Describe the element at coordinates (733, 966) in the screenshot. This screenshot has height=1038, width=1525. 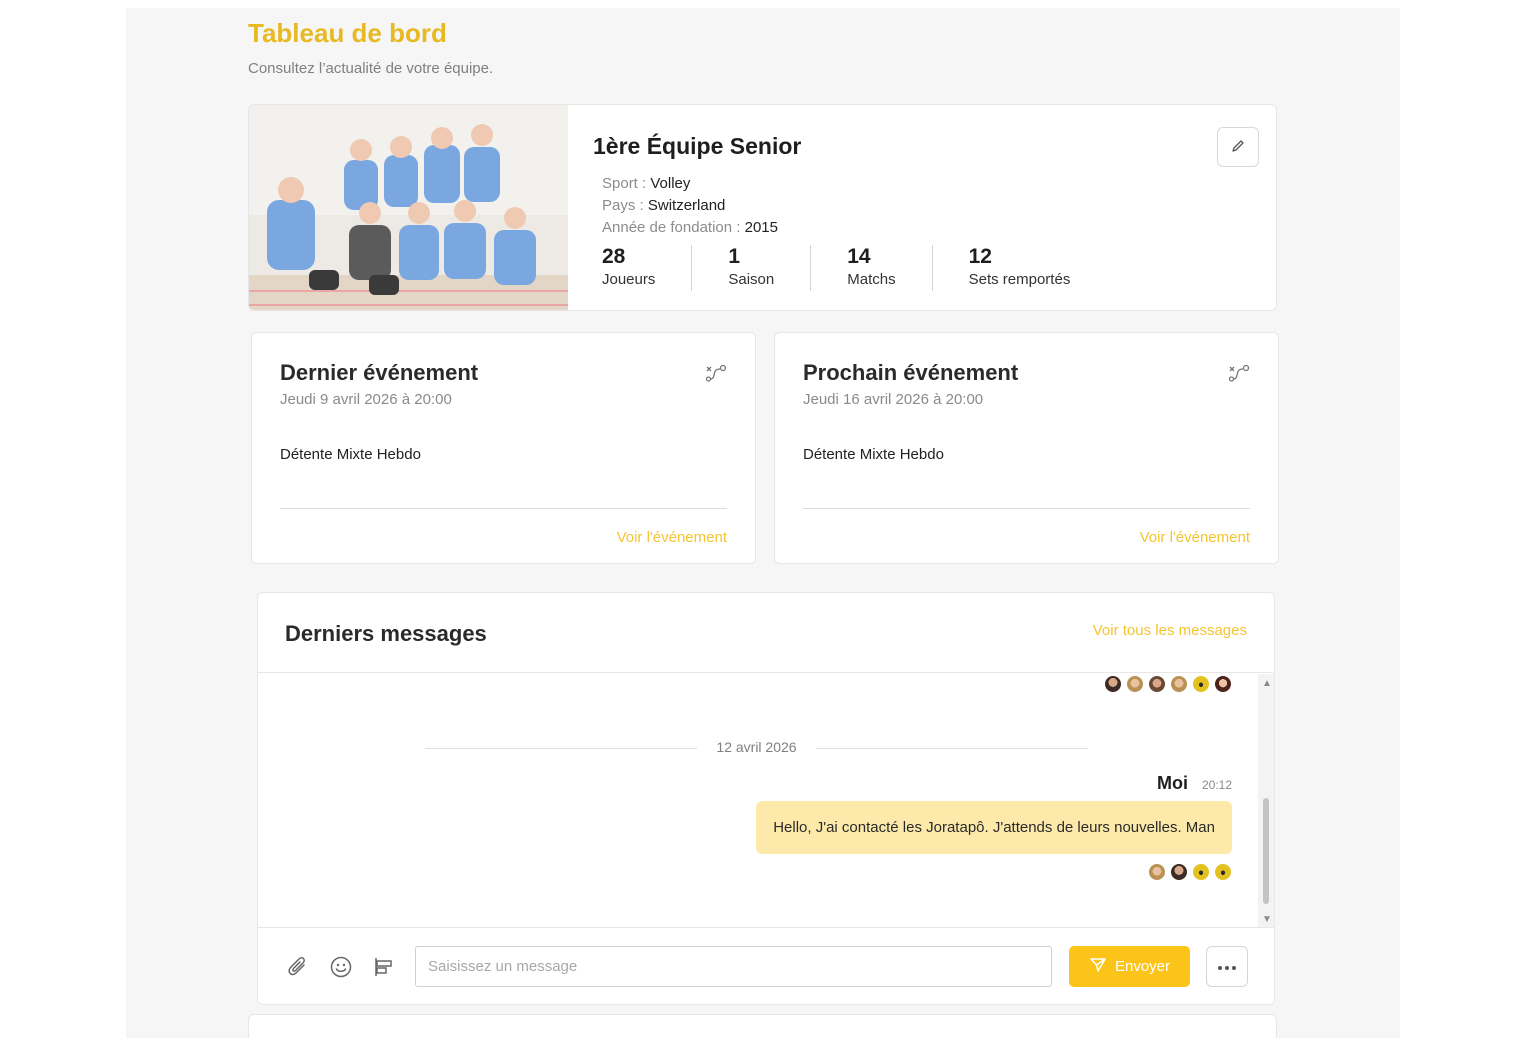
I see `message-input` at that location.